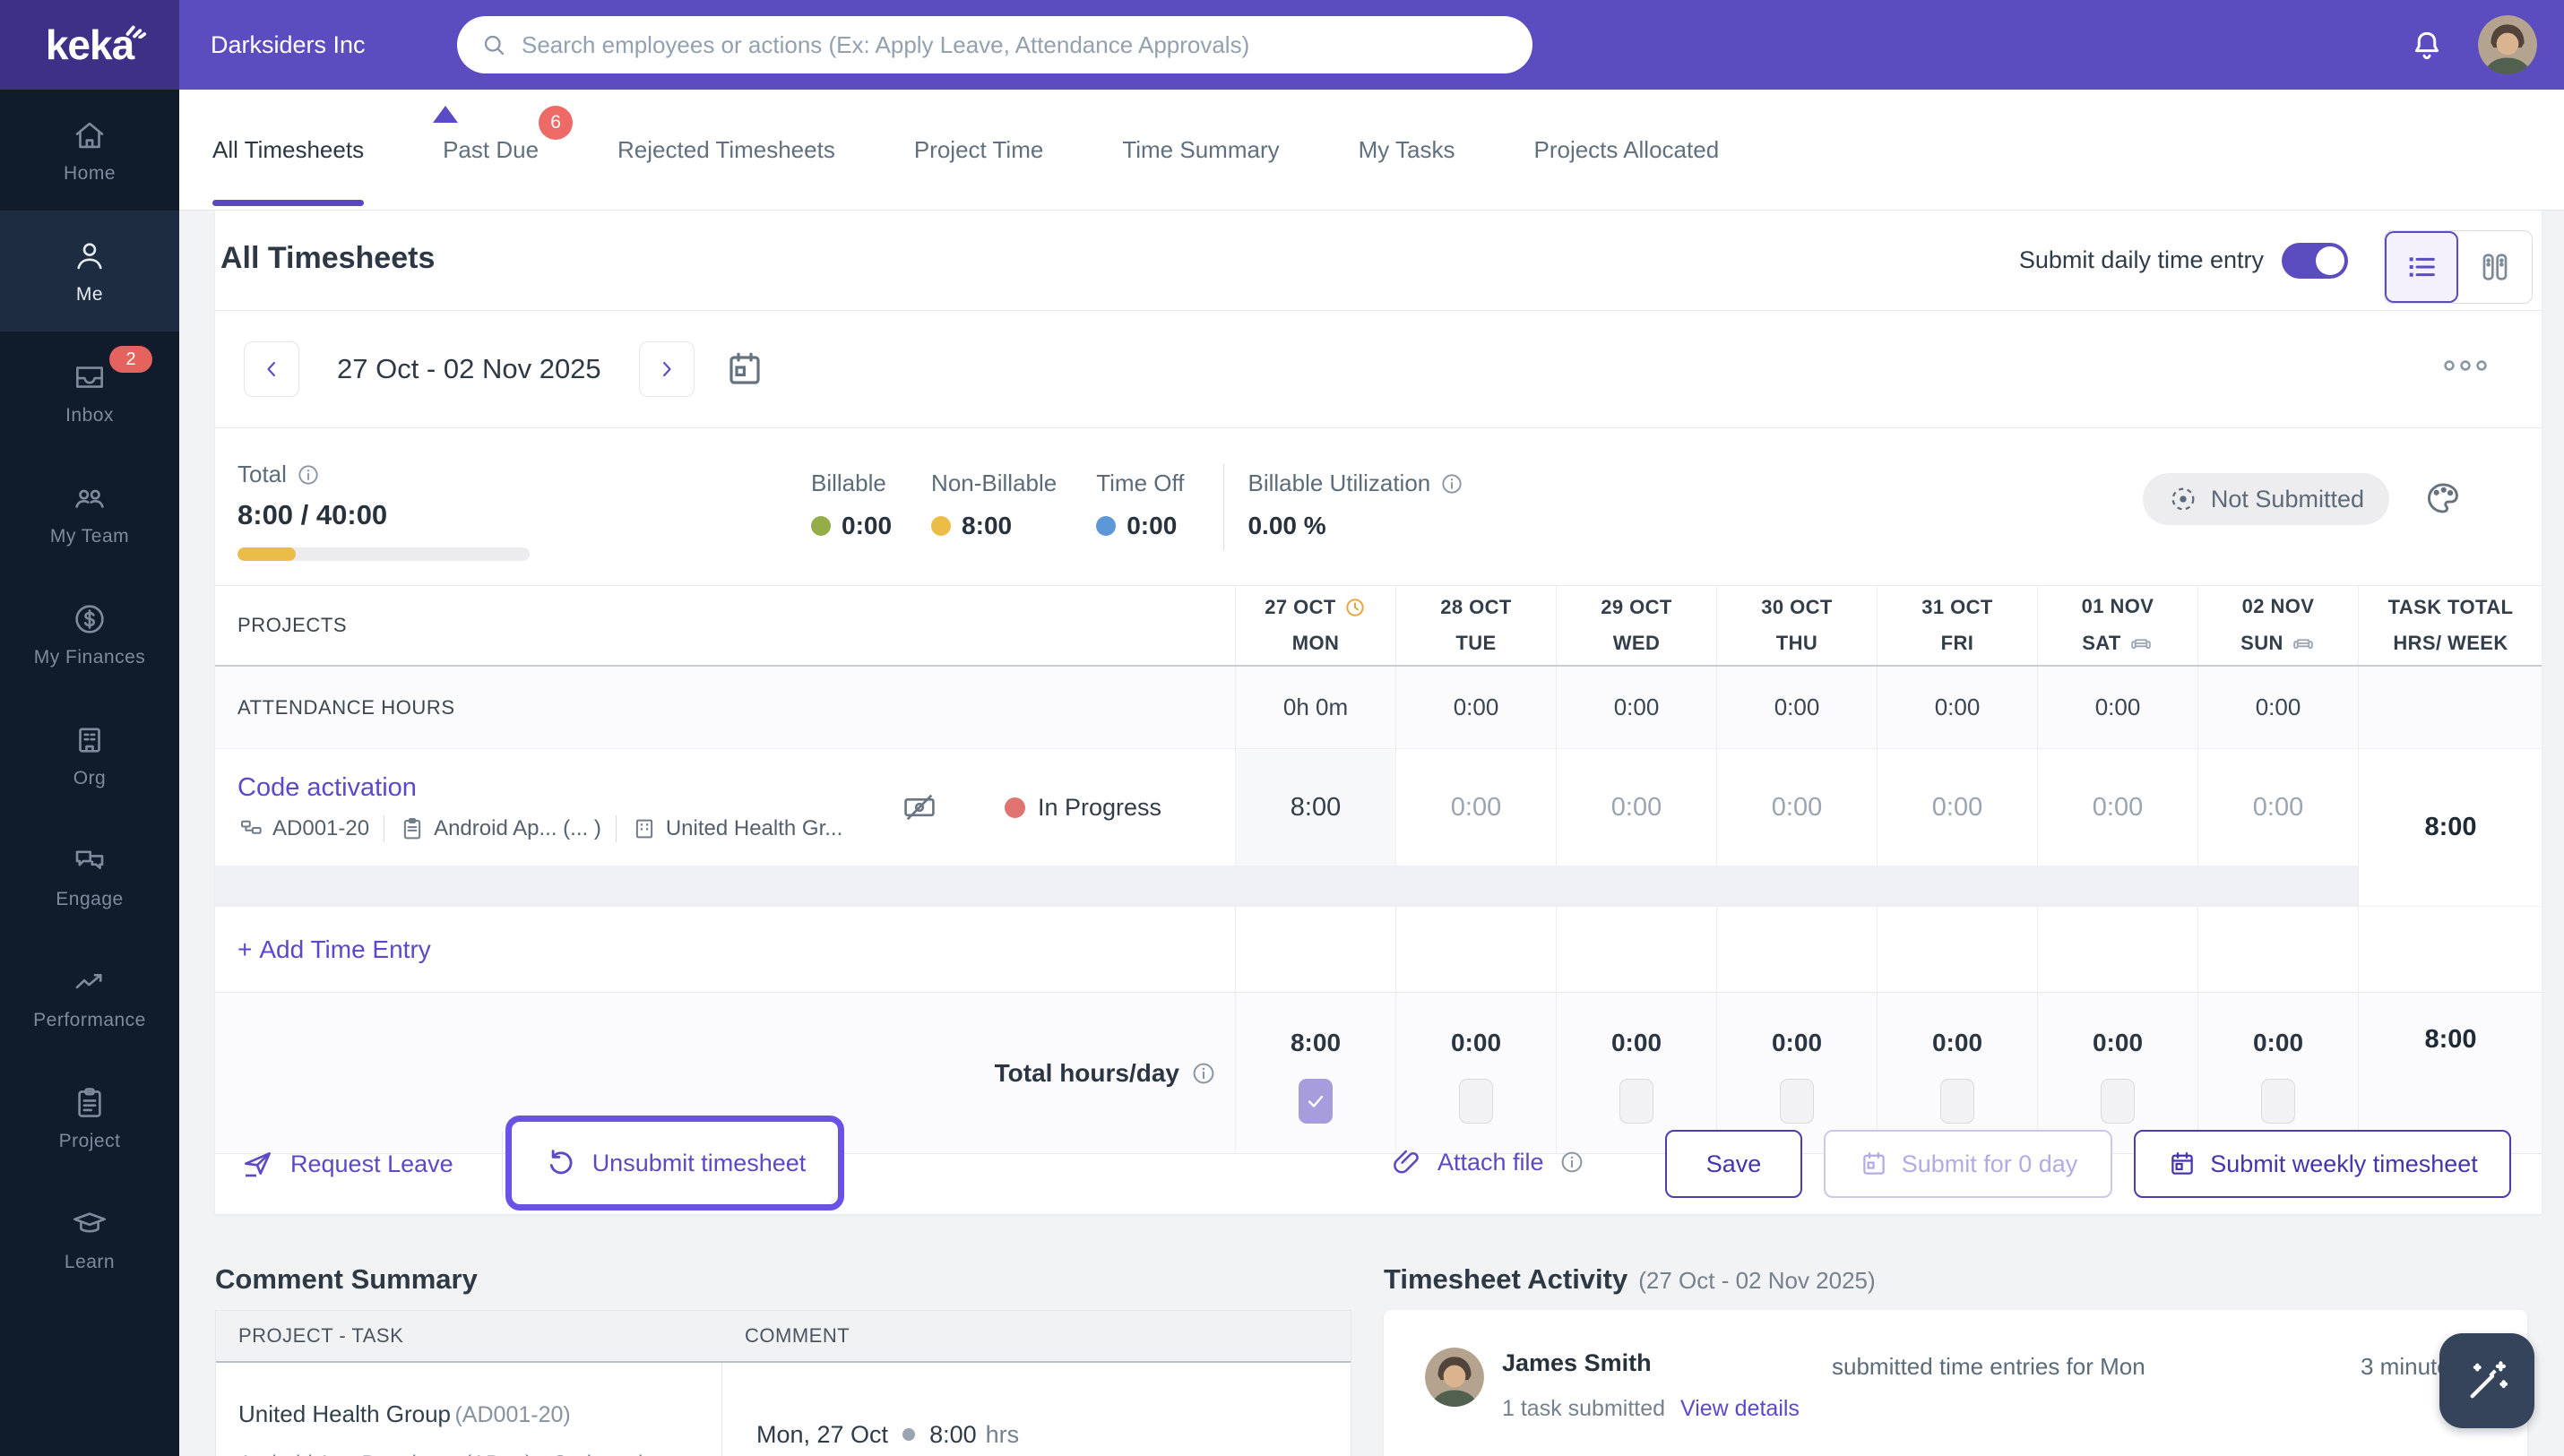 The width and height of the screenshot is (2564, 1456). What do you see at coordinates (89, 754) in the screenshot?
I see `sidebar-item-org: Org` at bounding box center [89, 754].